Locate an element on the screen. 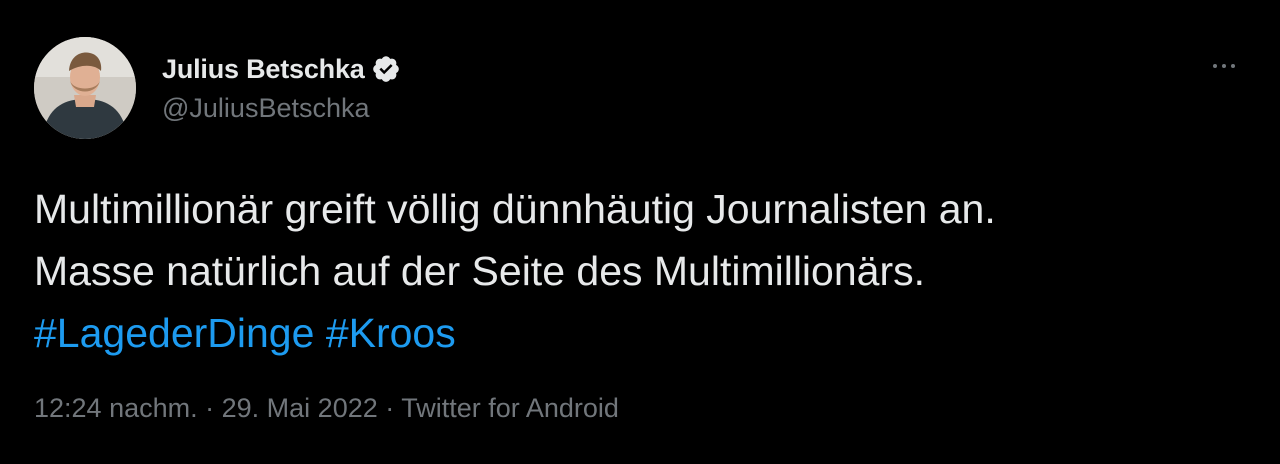 The height and width of the screenshot is (464, 1280). more-horizontal-icon is located at coordinates (1224, 66).